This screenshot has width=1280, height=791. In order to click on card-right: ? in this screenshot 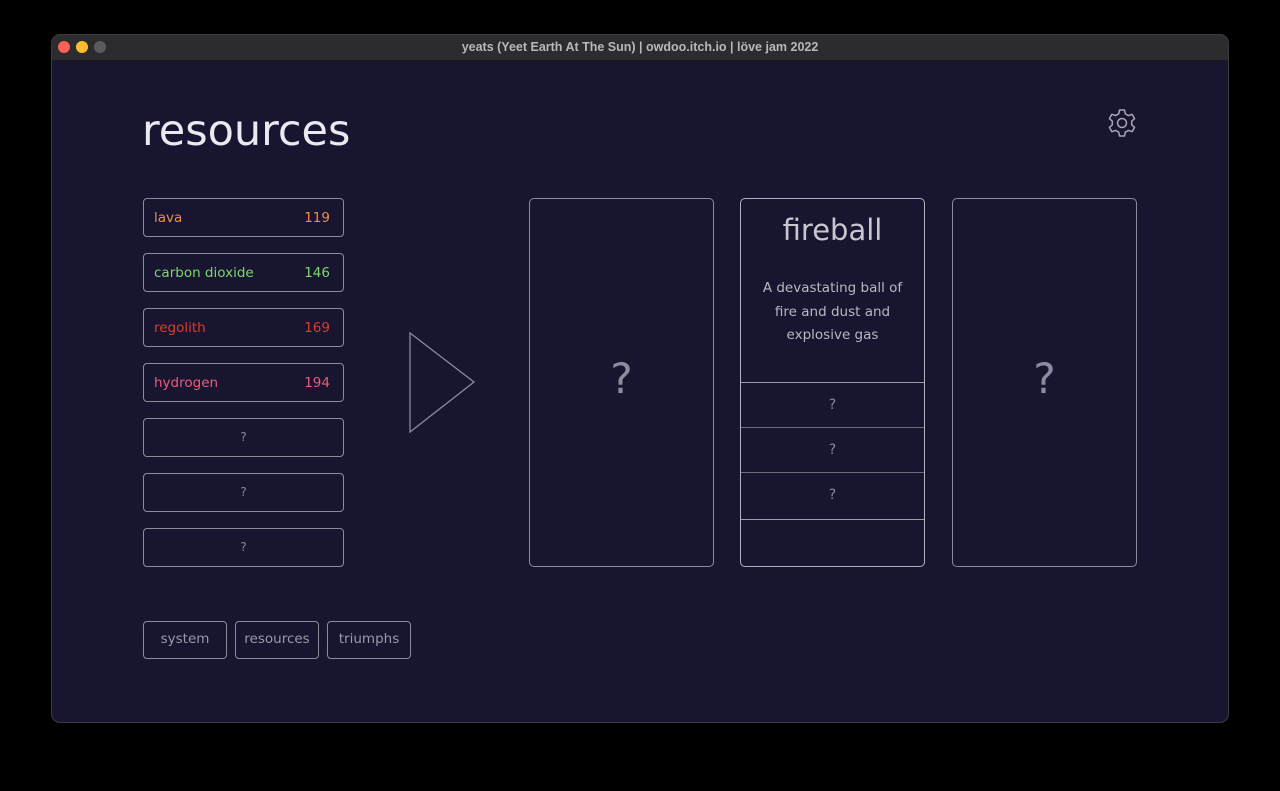, I will do `click(1044, 382)`.